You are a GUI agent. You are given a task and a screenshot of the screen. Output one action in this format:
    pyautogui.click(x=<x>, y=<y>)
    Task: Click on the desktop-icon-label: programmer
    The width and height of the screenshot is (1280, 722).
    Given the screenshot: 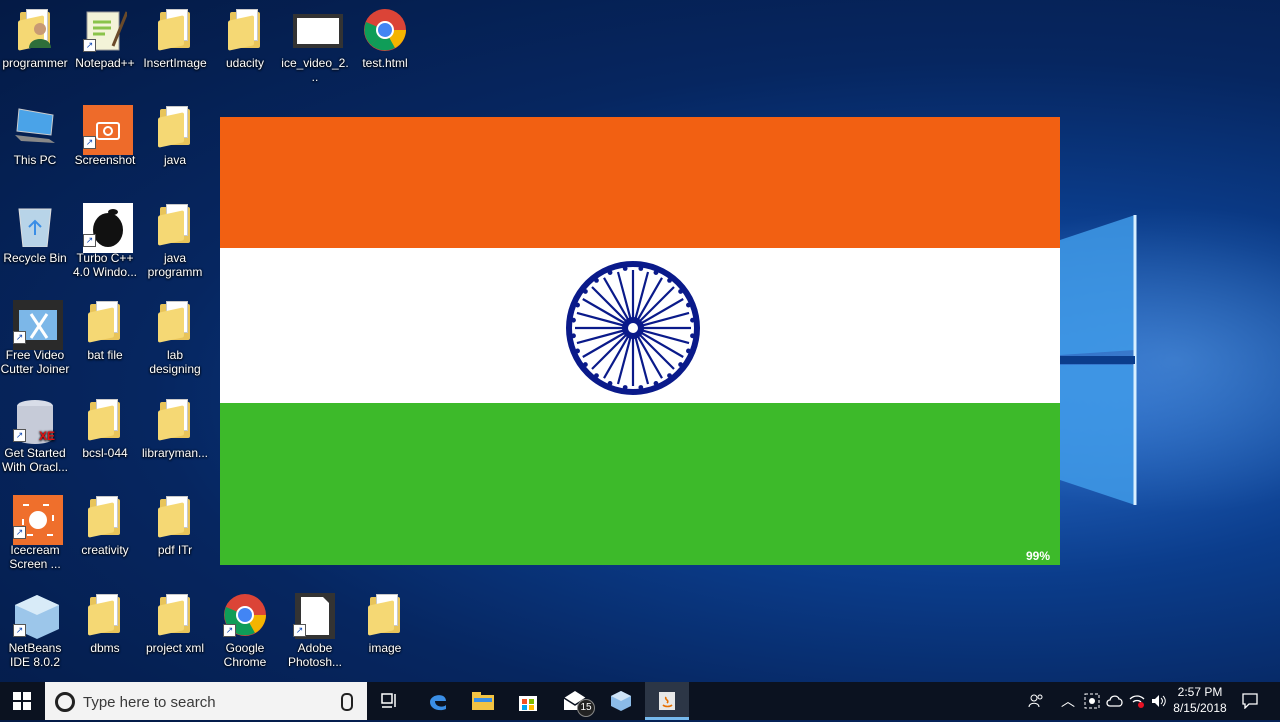 What is the action you would take?
    pyautogui.click(x=35, y=63)
    